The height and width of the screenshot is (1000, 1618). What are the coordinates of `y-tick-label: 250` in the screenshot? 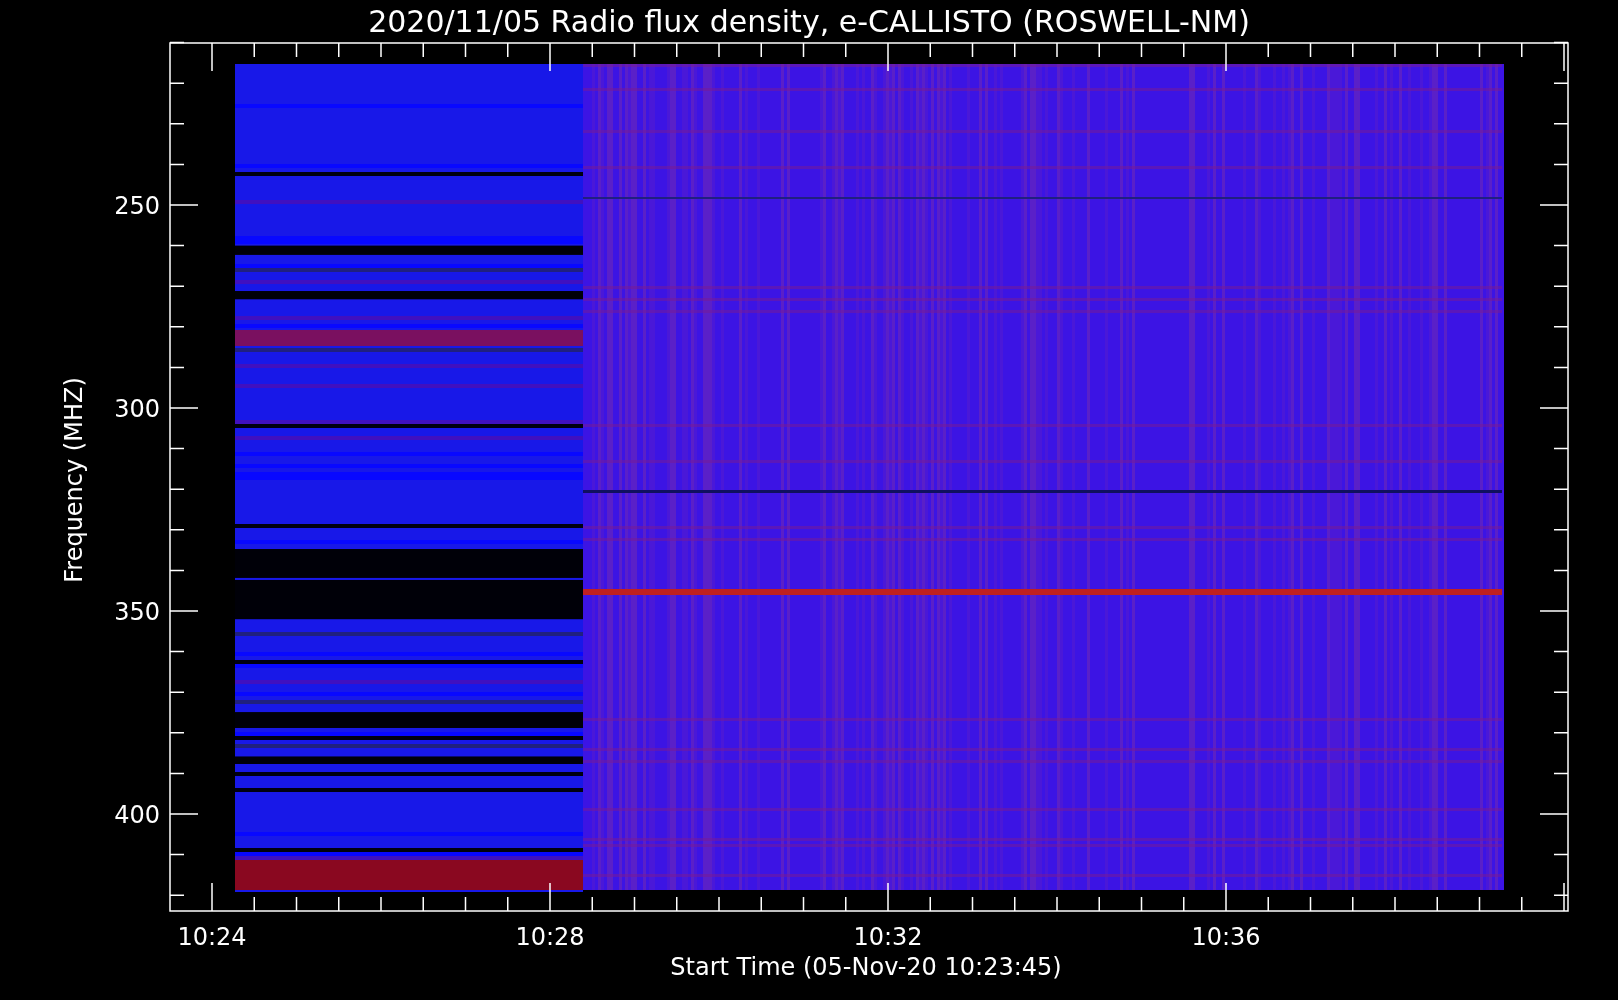 It's located at (137, 206).